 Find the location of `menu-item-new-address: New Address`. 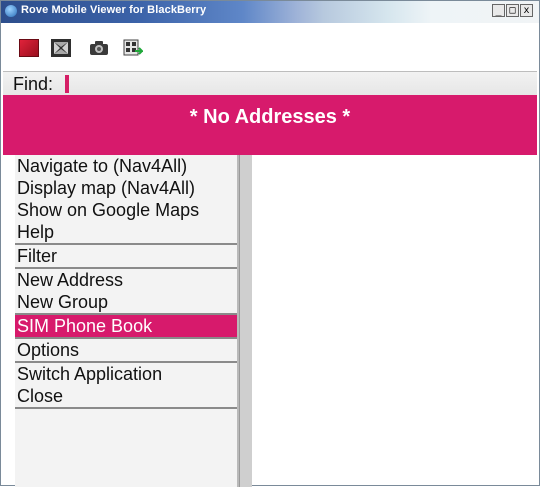

menu-item-new-address: New Address is located at coordinates (126, 280).